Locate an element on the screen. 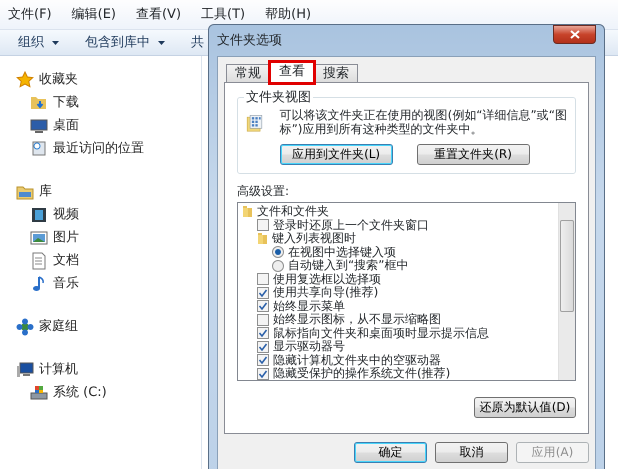 The image size is (618, 469). setting-label: 在视图中选择键入项 is located at coordinates (342, 252).